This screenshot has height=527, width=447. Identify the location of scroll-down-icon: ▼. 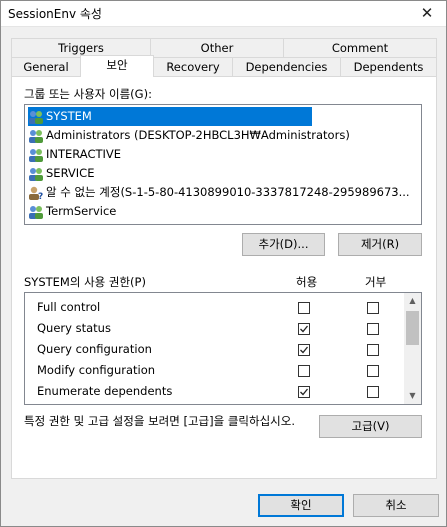
(412, 396).